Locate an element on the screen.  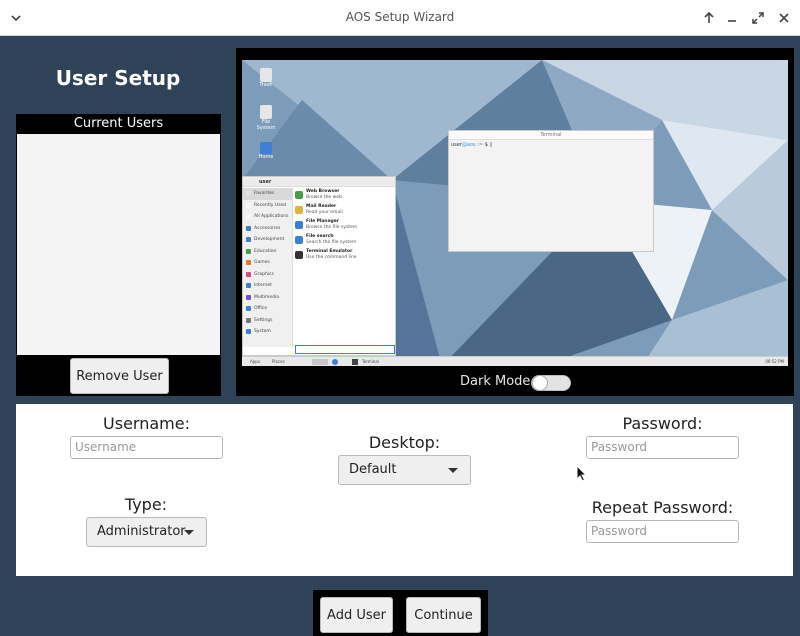
type-dropdown: Administrator is located at coordinates (146, 532).